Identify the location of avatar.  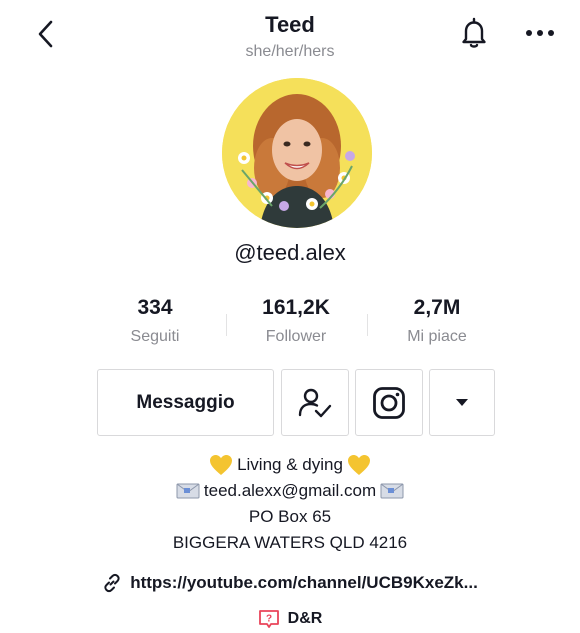
(297, 153).